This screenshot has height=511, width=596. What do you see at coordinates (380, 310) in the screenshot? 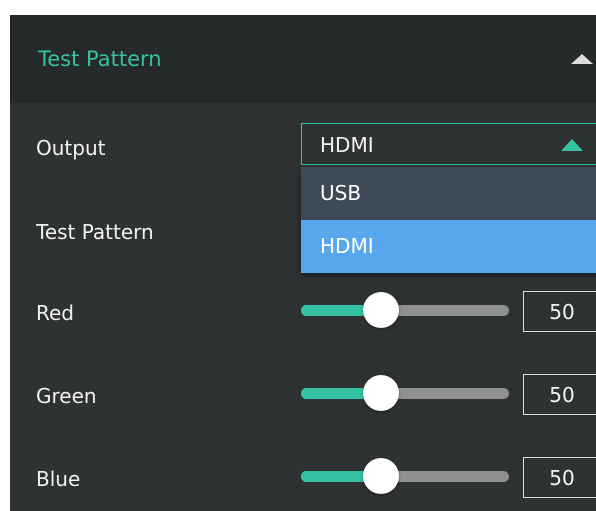
I see `red-slider-thumb` at bounding box center [380, 310].